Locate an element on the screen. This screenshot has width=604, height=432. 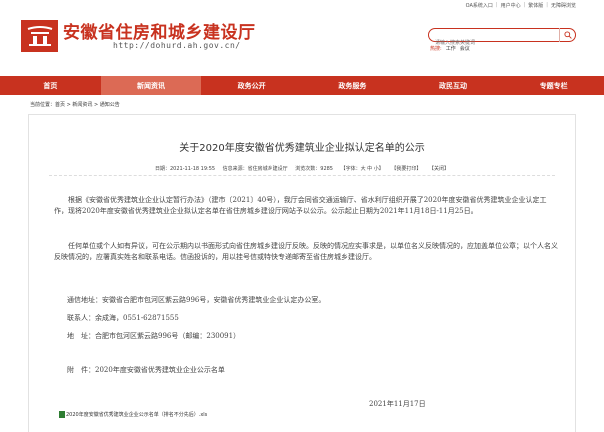
nav-special-topics: 专题专栏 is located at coordinates (553, 85).